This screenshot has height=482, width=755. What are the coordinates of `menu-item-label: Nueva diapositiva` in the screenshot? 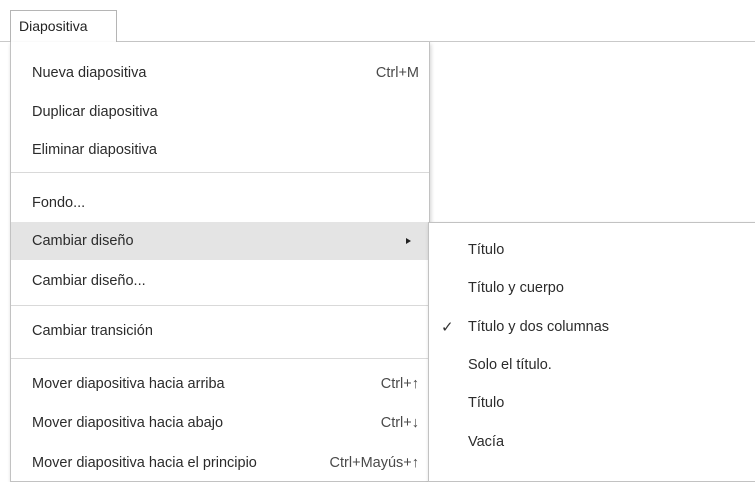 It's located at (89, 73).